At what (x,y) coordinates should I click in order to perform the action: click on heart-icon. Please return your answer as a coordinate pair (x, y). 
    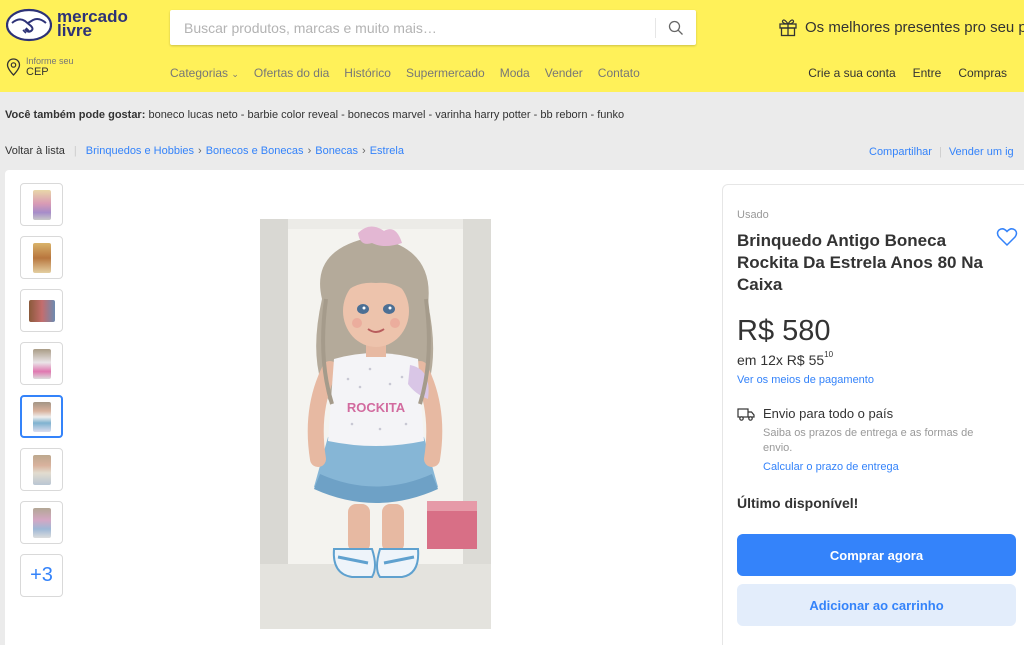
    Looking at the image, I should click on (1007, 237).